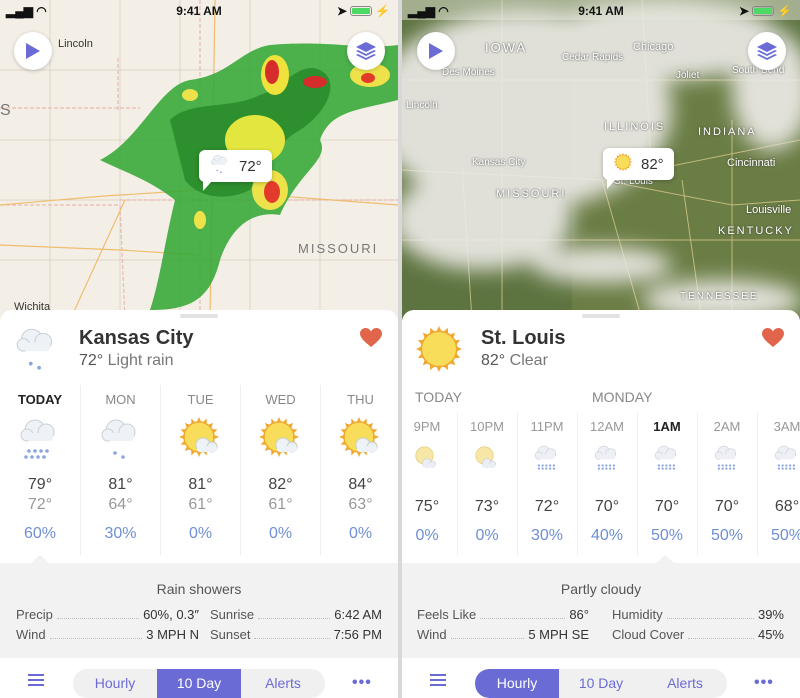 The image size is (800, 698). Describe the element at coordinates (358, 614) in the screenshot. I see `detail-value: 6:42 AM` at that location.